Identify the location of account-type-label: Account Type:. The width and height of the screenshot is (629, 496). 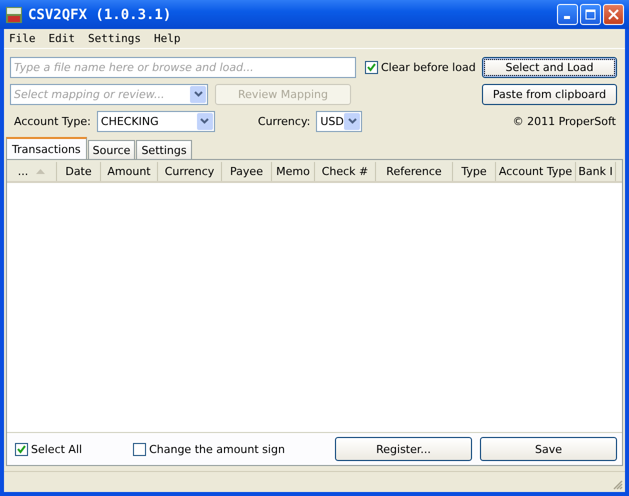
(52, 121).